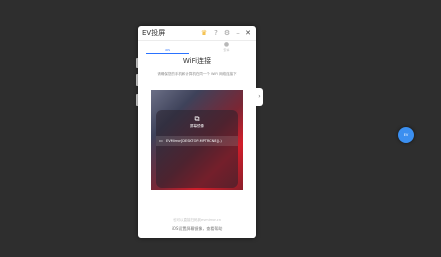  Describe the element at coordinates (248, 33) in the screenshot. I see `close-icon: ✕` at that location.